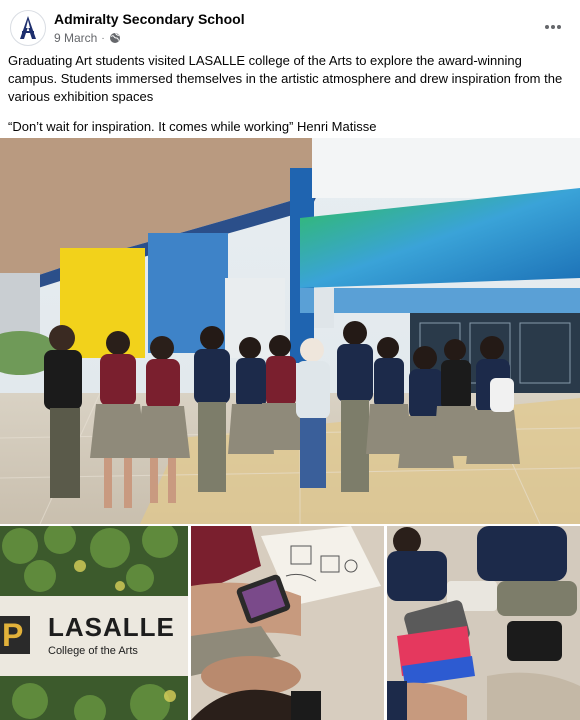  I want to click on more-horizontal-icon, so click(553, 27).